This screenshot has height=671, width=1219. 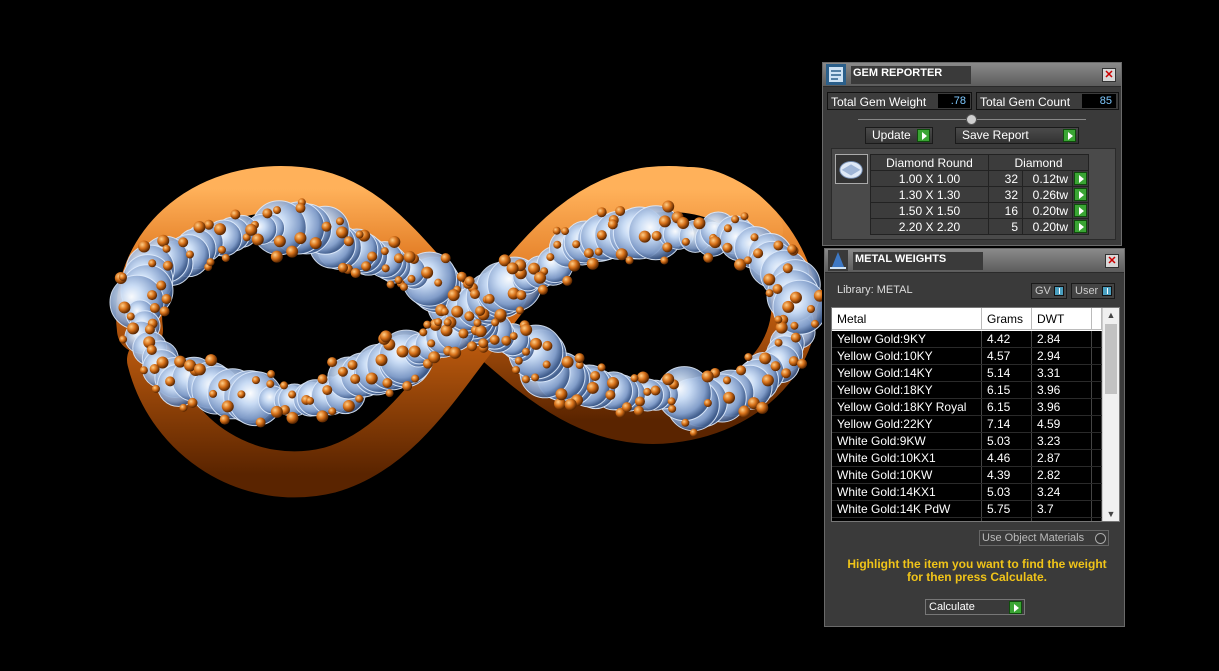 What do you see at coordinates (971, 119) in the screenshot?
I see `slider-knob` at bounding box center [971, 119].